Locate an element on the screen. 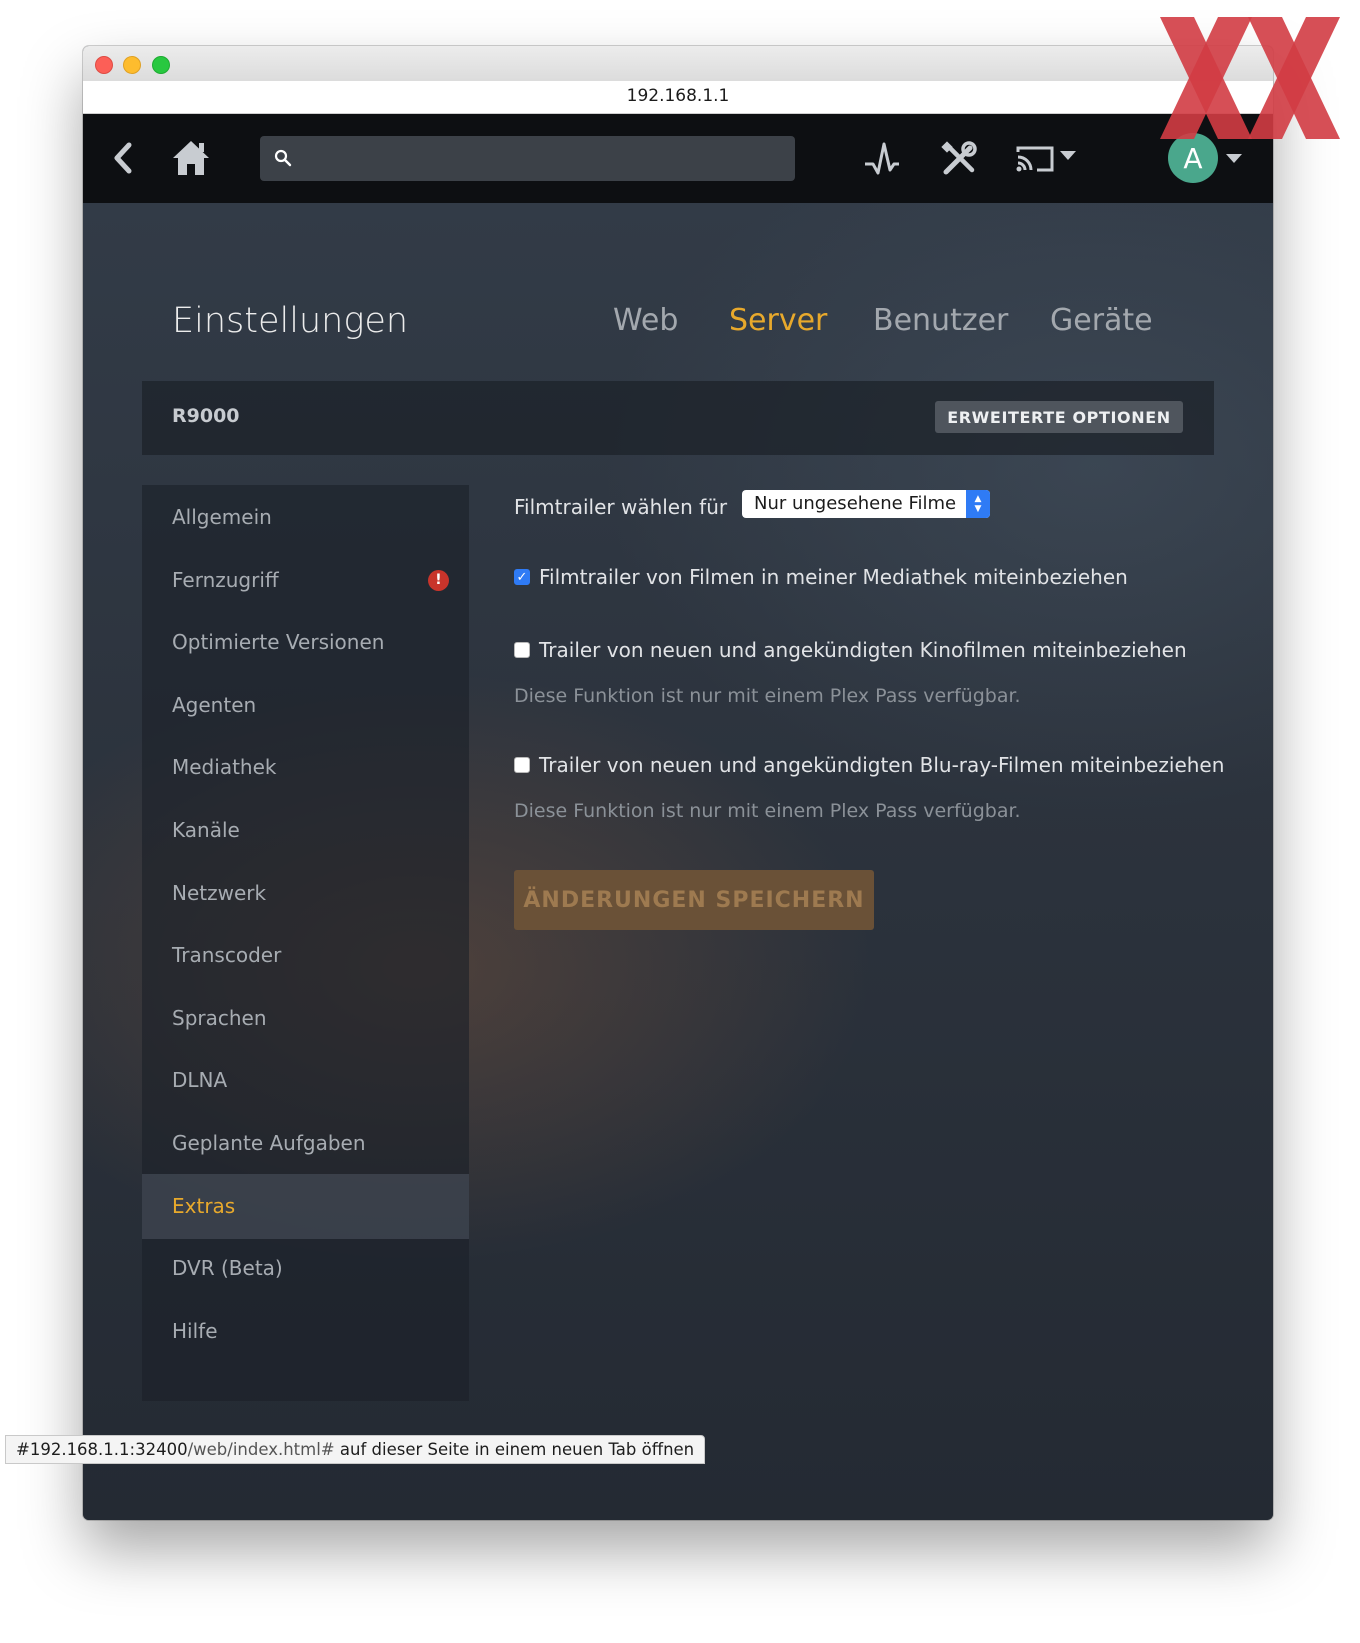 This screenshot has height=1643, width=1360. app-toolbar: A is located at coordinates (678, 158).